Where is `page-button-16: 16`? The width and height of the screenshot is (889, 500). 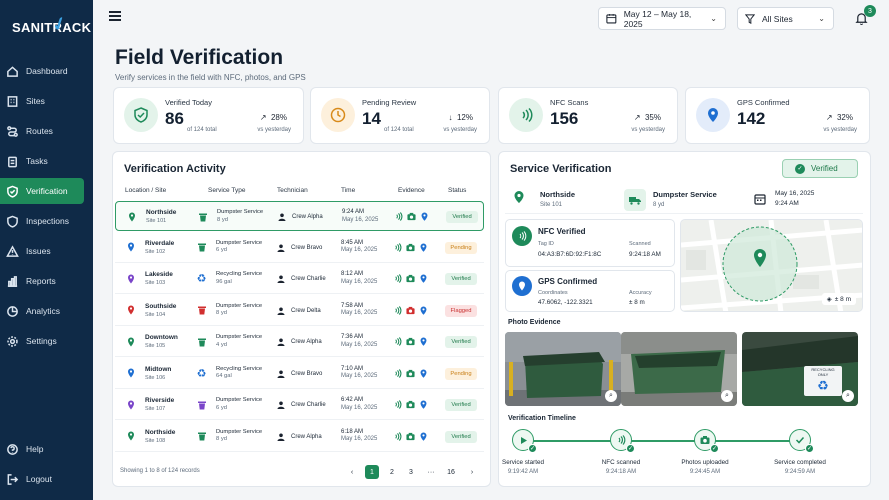 page-button-16: 16 is located at coordinates (451, 472).